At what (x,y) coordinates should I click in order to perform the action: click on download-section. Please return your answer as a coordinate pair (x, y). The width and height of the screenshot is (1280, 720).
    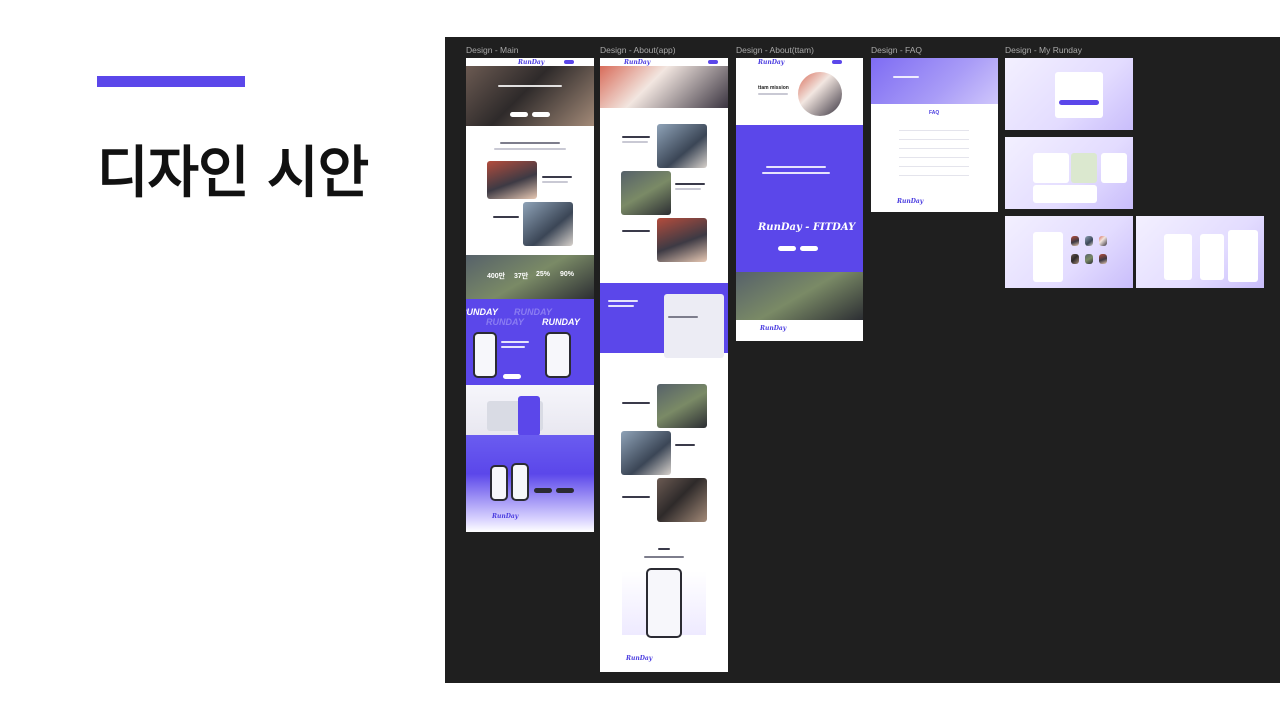
    Looking at the image, I should click on (530, 483).